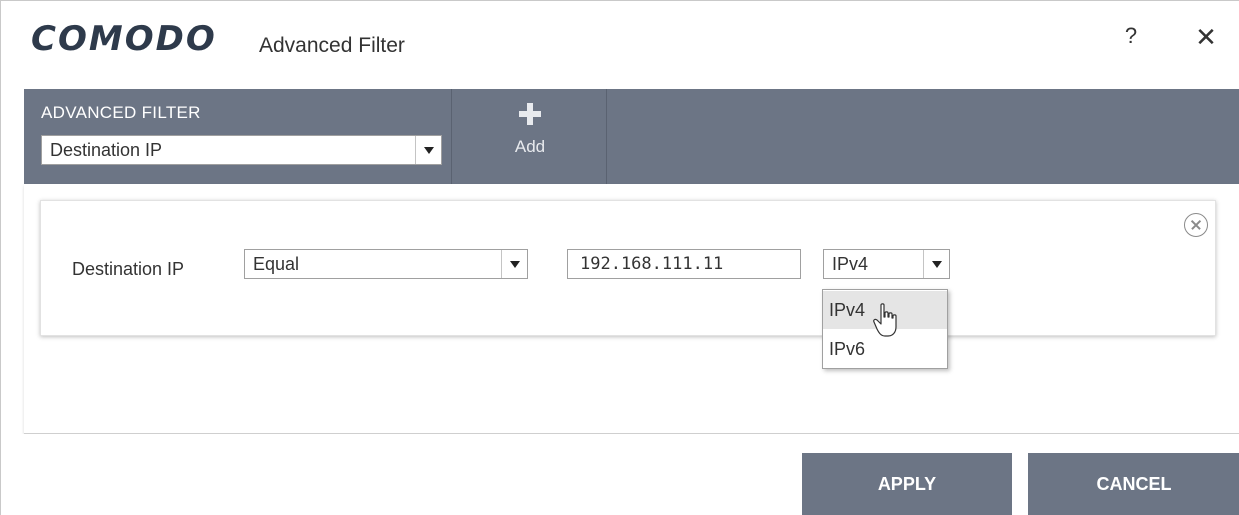 This screenshot has width=1239, height=515. What do you see at coordinates (850, 264) in the screenshot?
I see `ip-version-value: IPv4` at bounding box center [850, 264].